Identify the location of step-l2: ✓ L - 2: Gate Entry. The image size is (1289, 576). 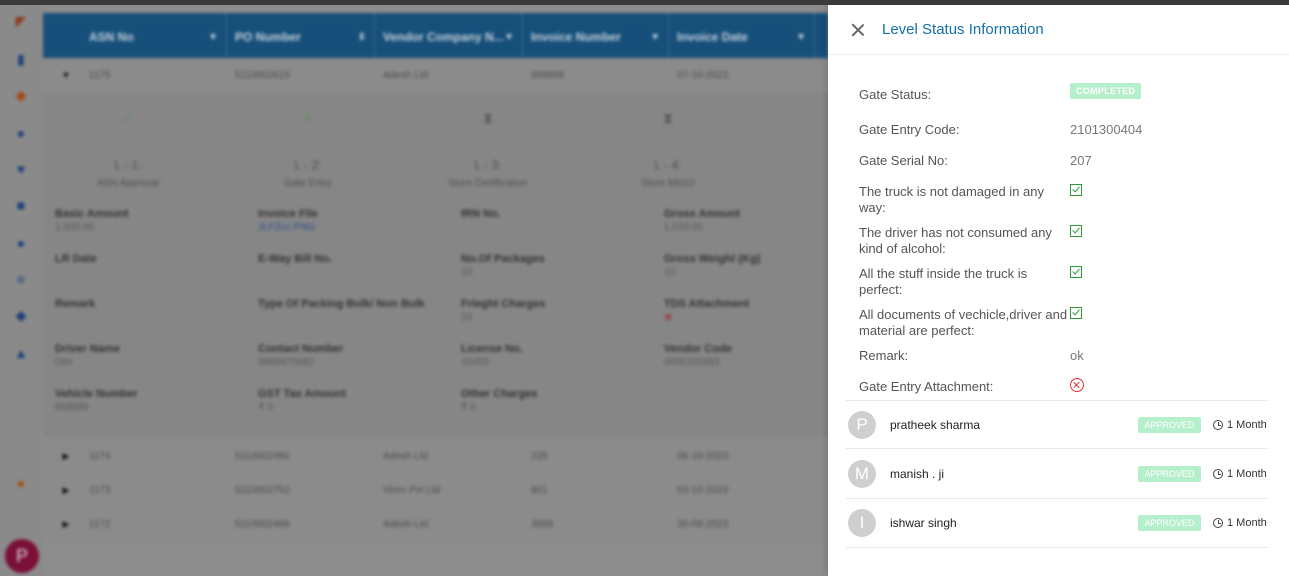
(308, 149).